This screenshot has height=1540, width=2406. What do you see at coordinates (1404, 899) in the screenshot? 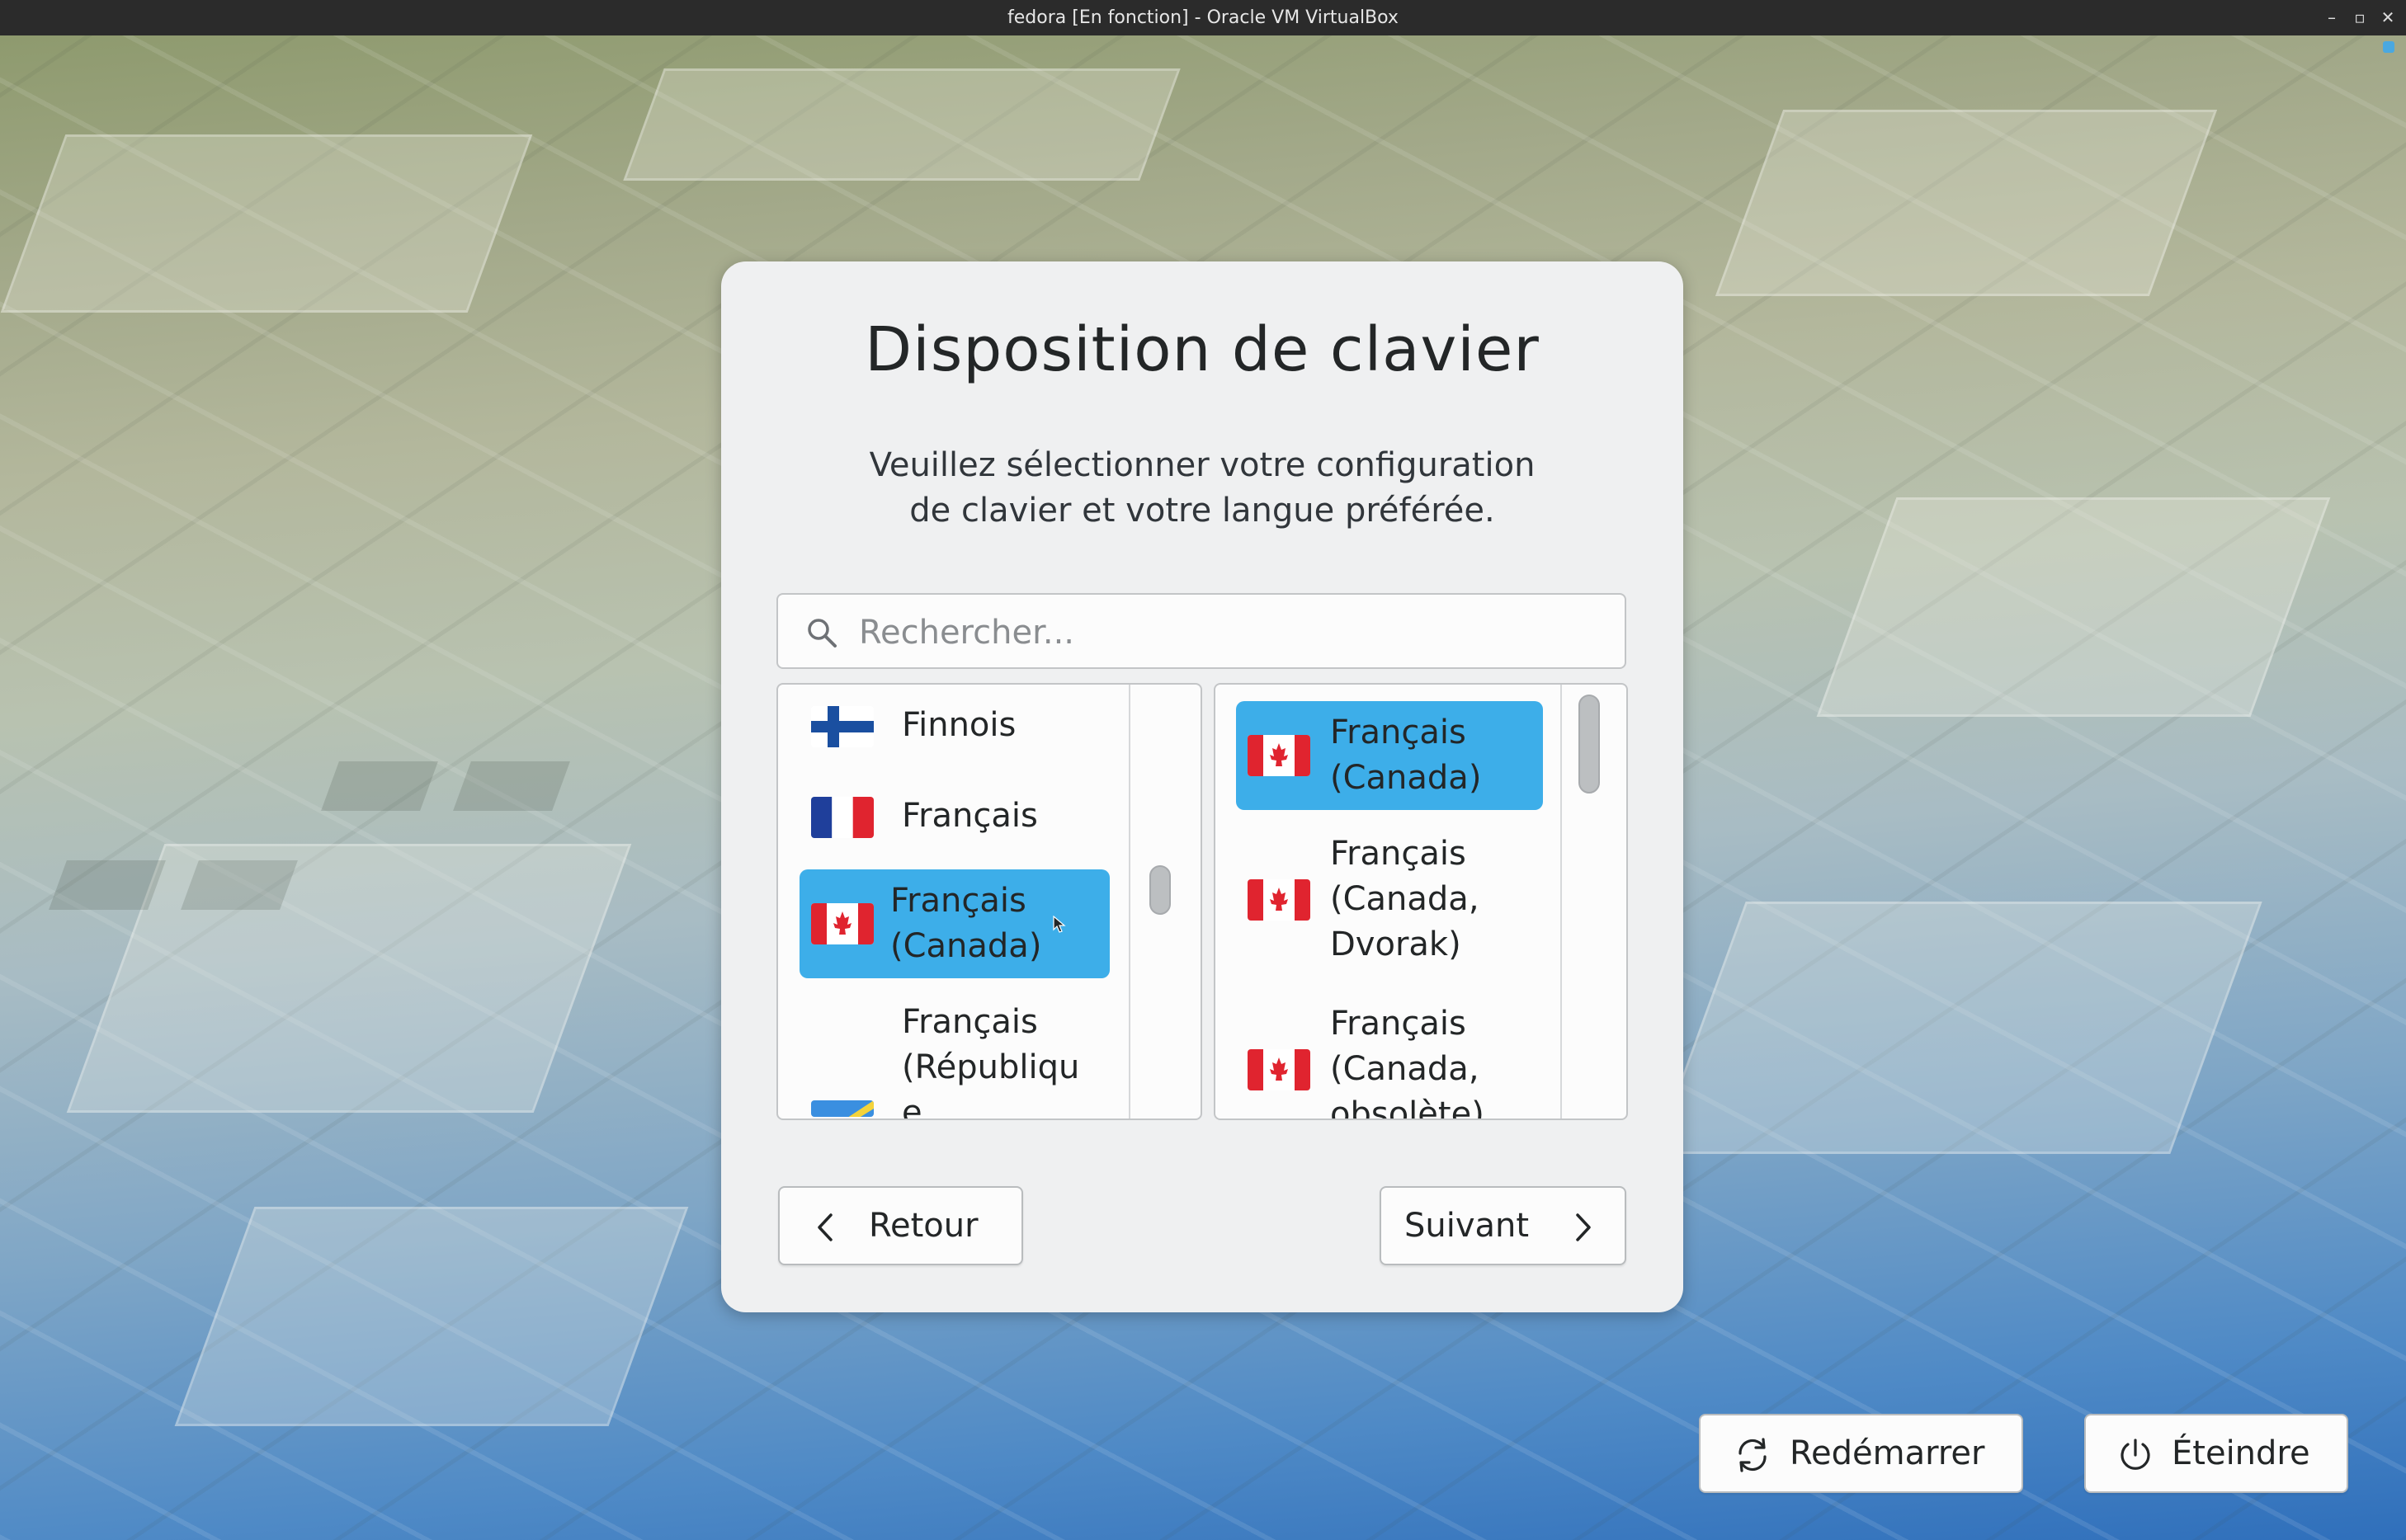
I see `layout-label: Français (Canada, Dvorak)` at bounding box center [1404, 899].